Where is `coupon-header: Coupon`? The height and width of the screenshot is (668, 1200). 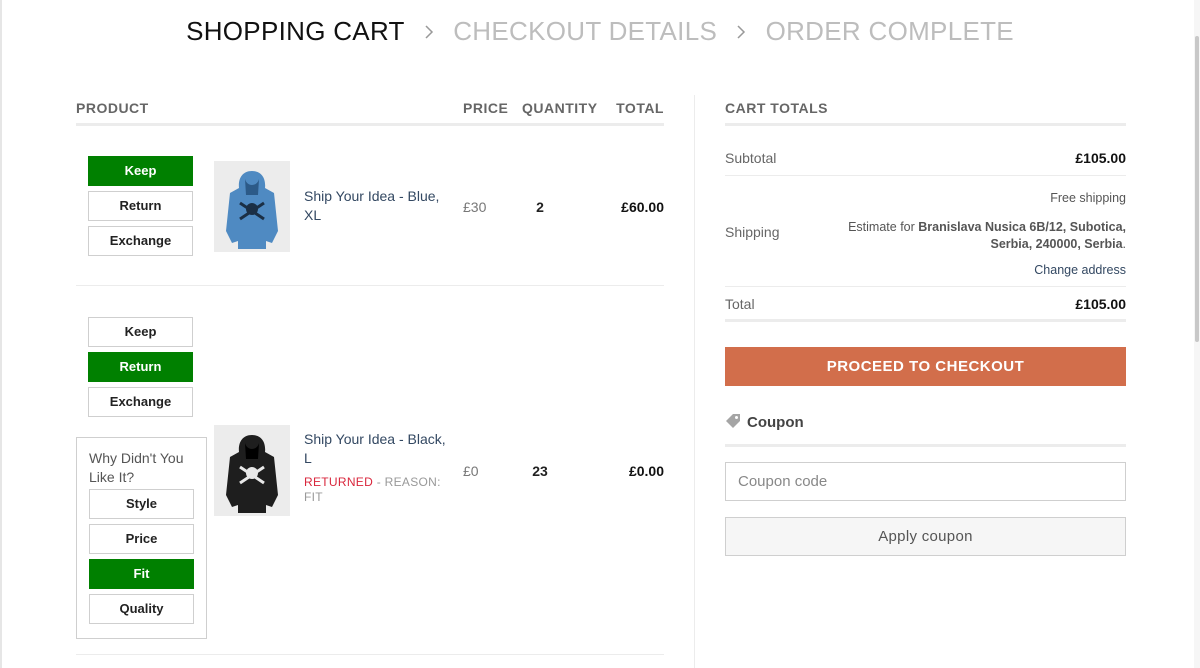
coupon-header: Coupon is located at coordinates (925, 428).